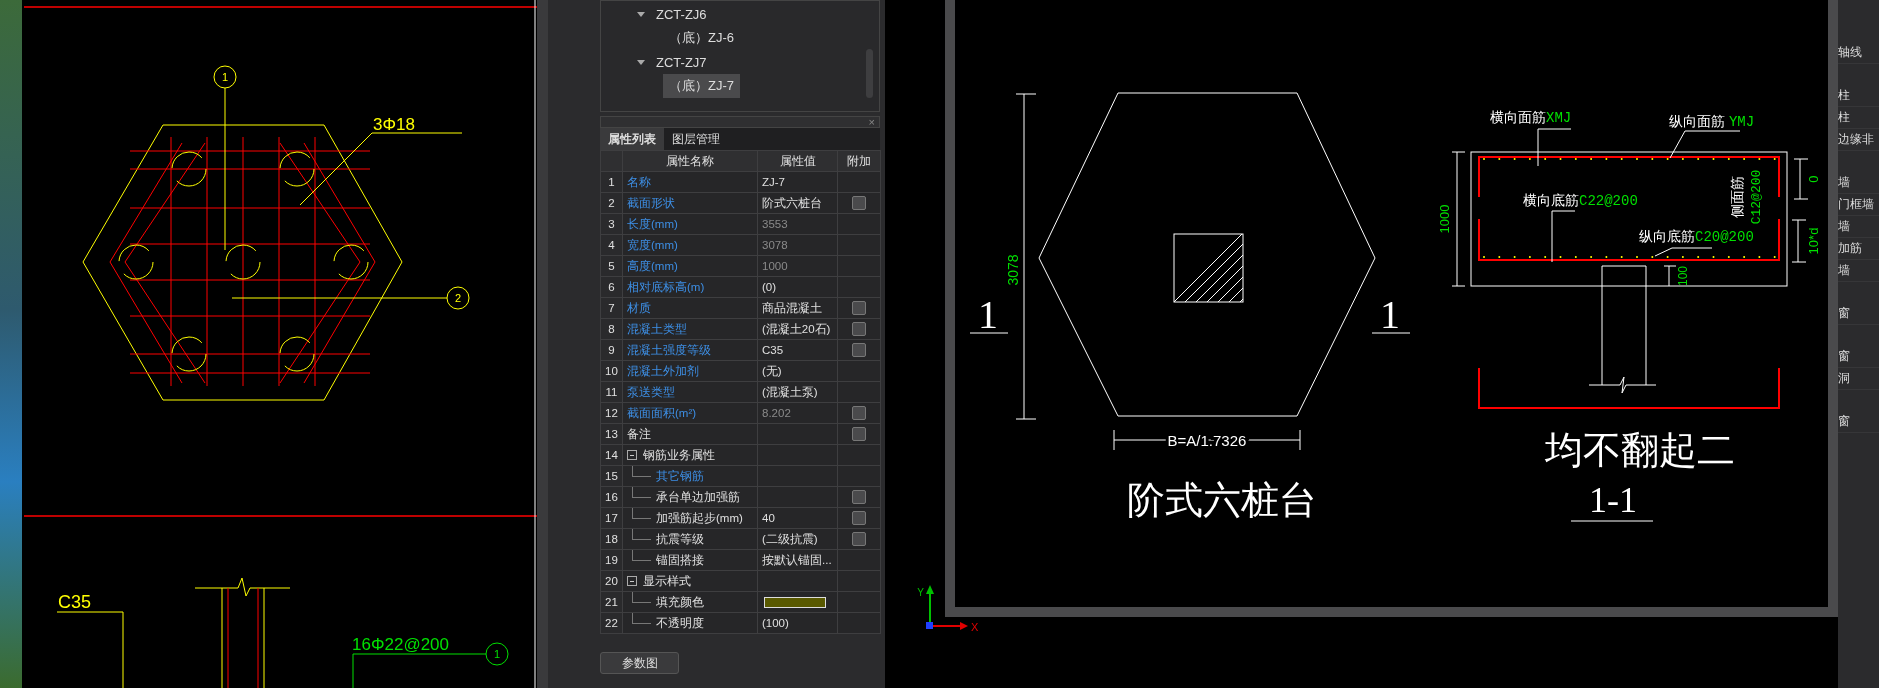 The image size is (1879, 688). What do you see at coordinates (680, 560) in the screenshot?
I see `property-name: 锚固搭接` at bounding box center [680, 560].